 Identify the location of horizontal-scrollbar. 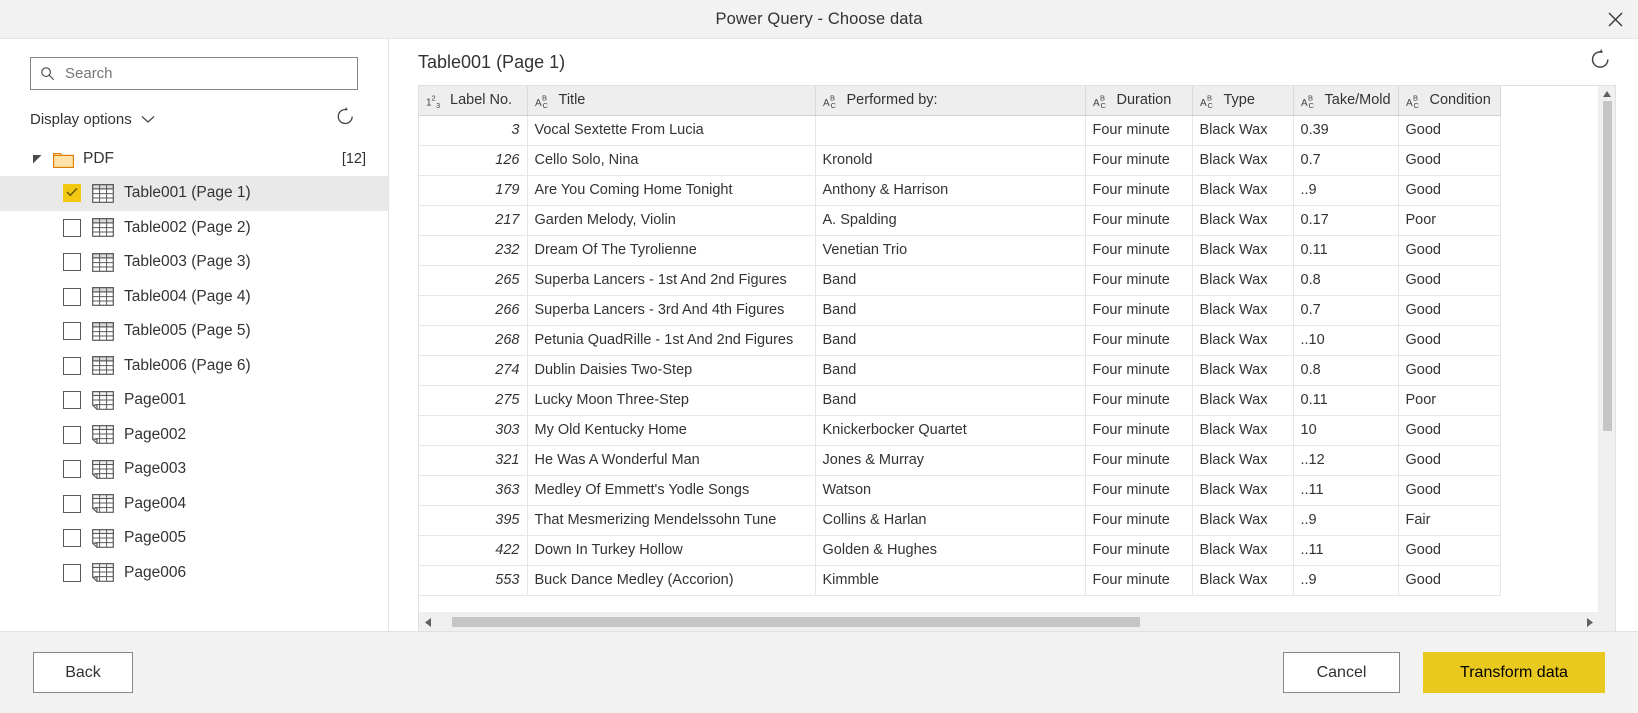
(1017, 621).